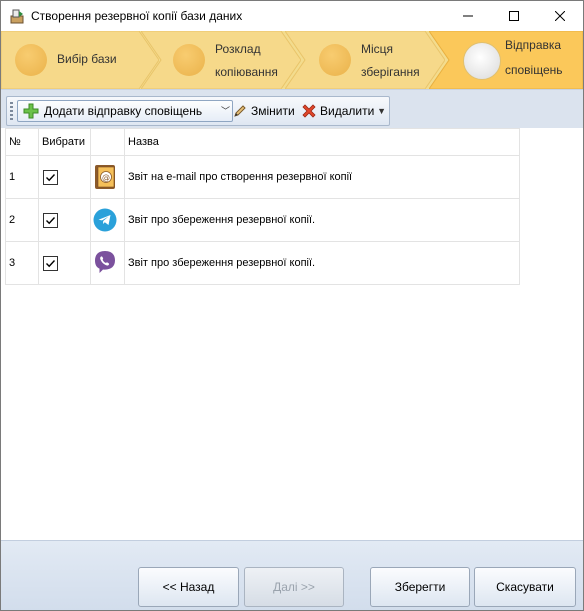 The image size is (584, 611). Describe the element at coordinates (377, 49) in the screenshot. I see `step-label-line1: Місця` at that location.